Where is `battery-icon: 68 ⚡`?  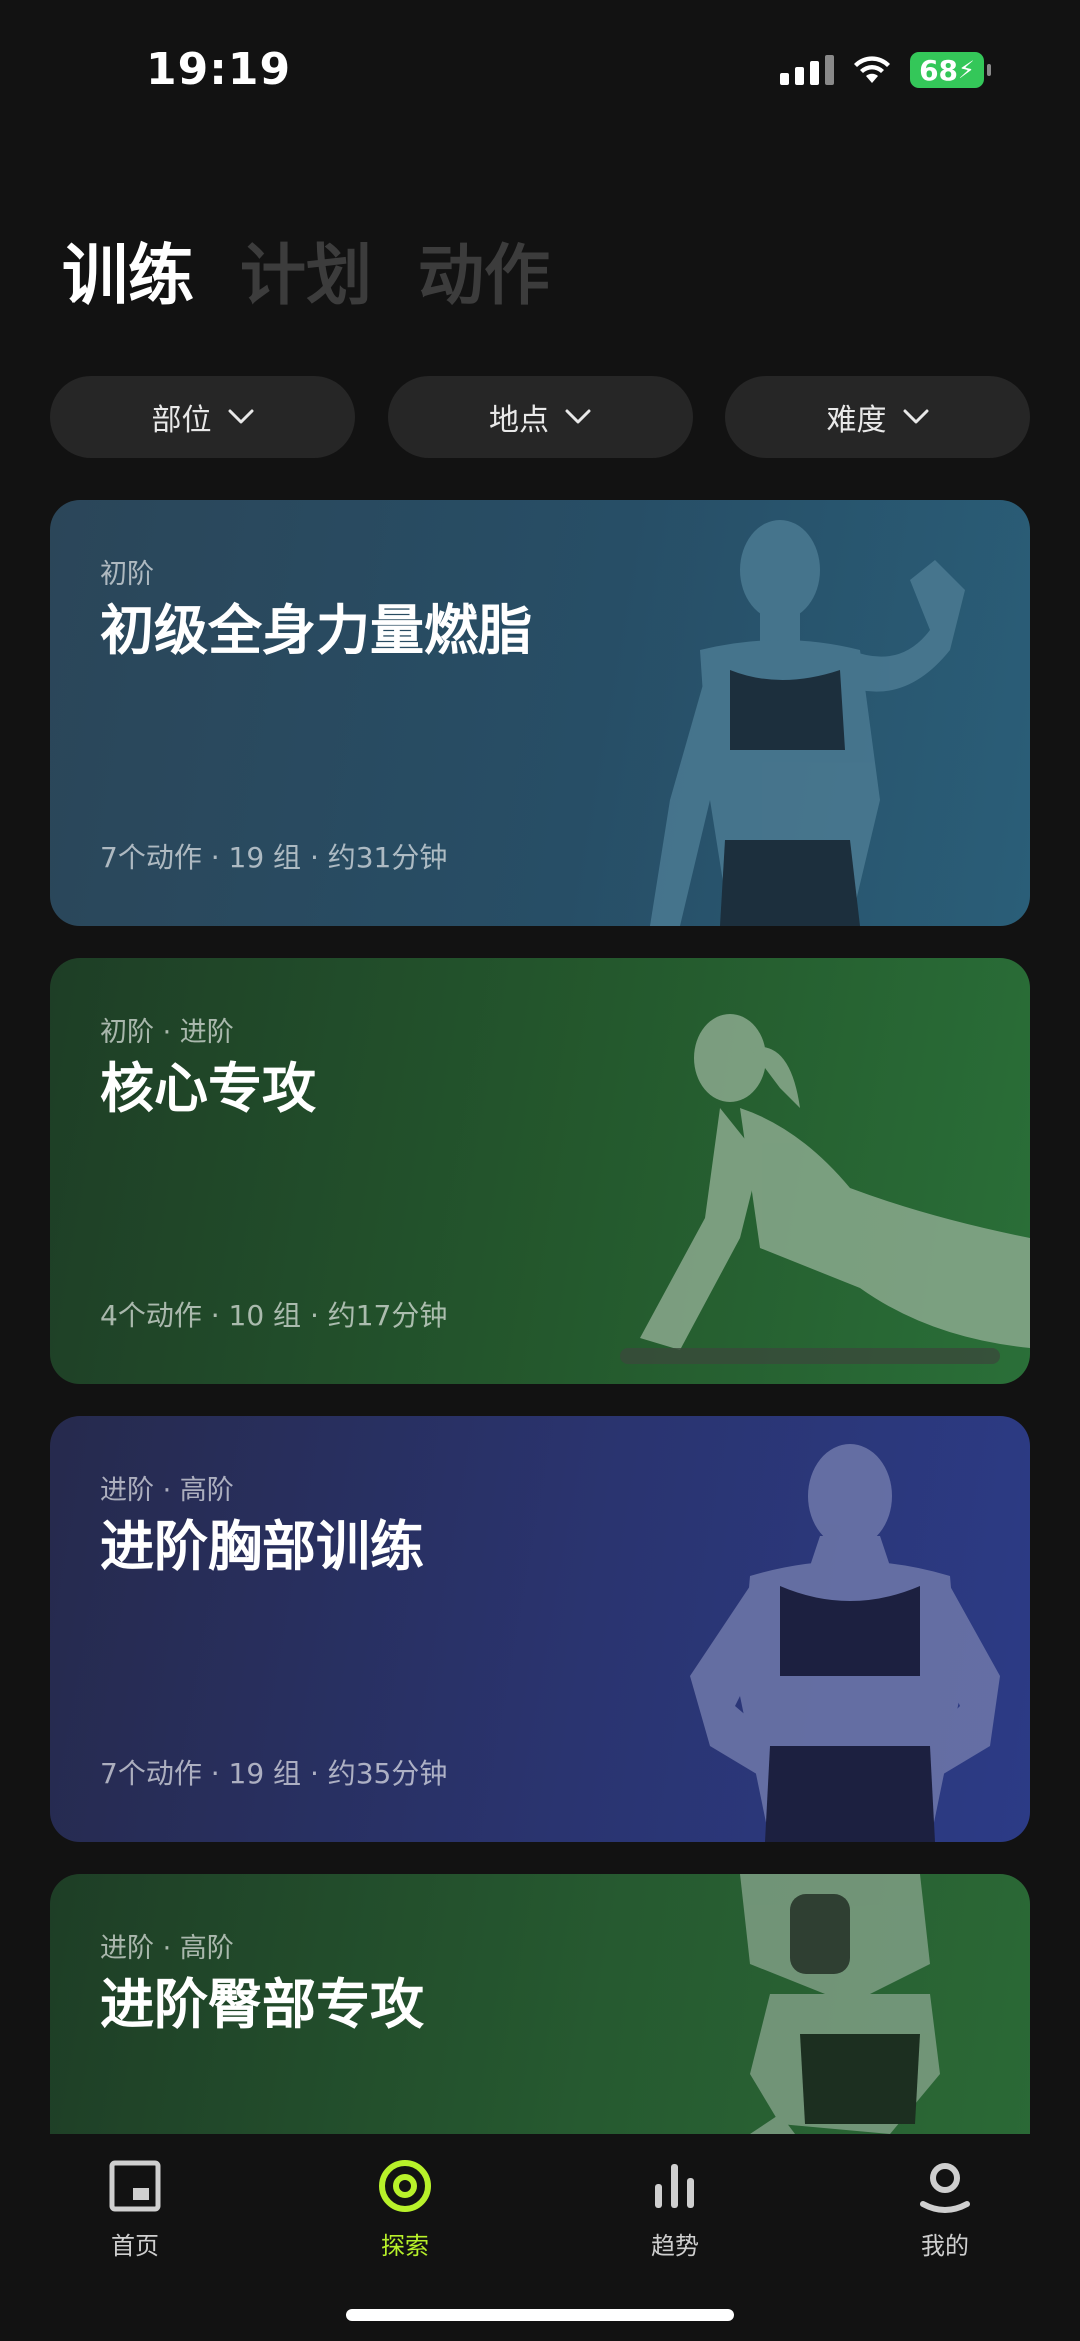
battery-icon: 68 ⚡ is located at coordinates (950, 70).